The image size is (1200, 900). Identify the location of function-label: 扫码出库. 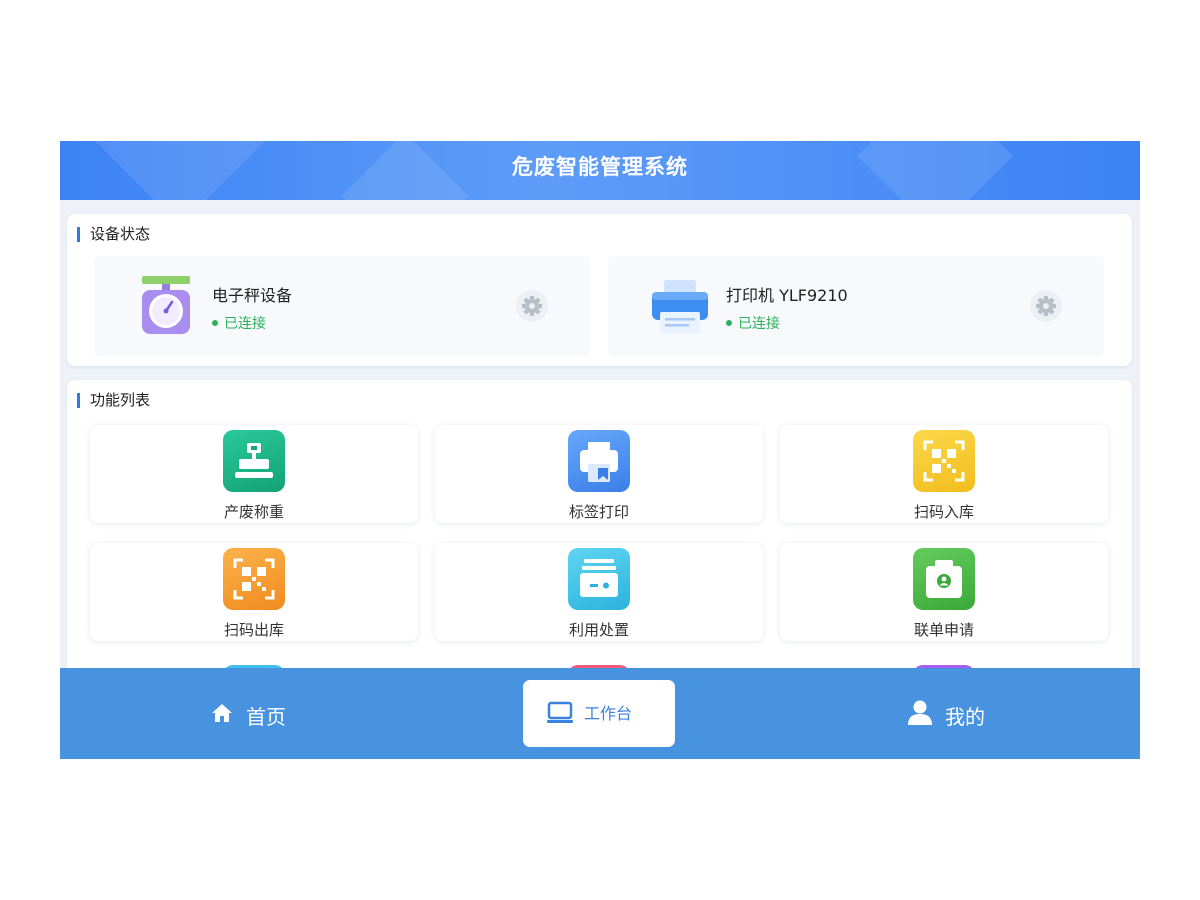
(253, 630).